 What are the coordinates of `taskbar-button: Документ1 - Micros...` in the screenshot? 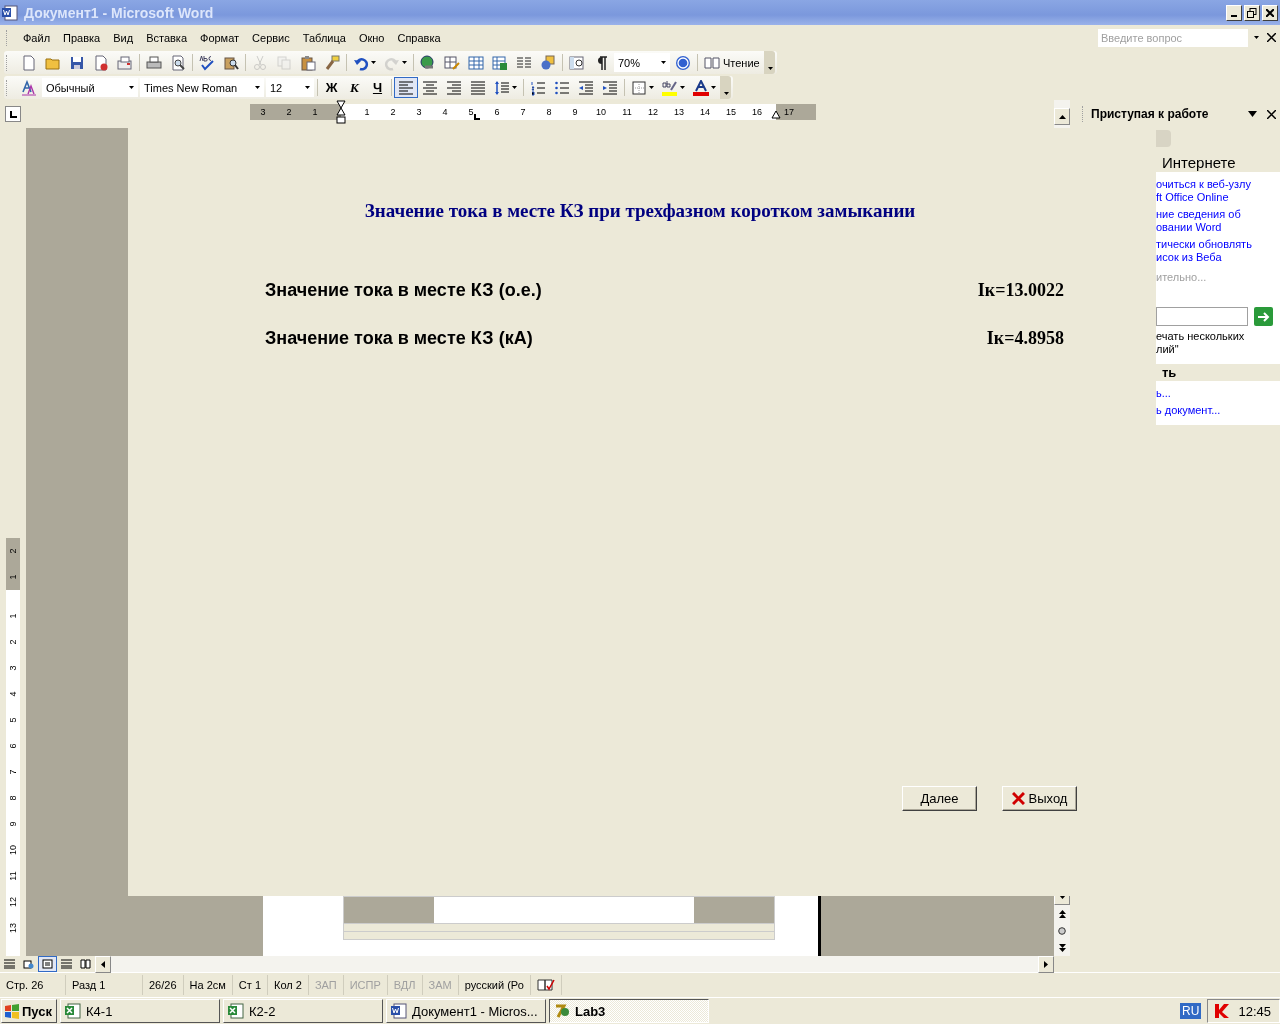 It's located at (466, 1011).